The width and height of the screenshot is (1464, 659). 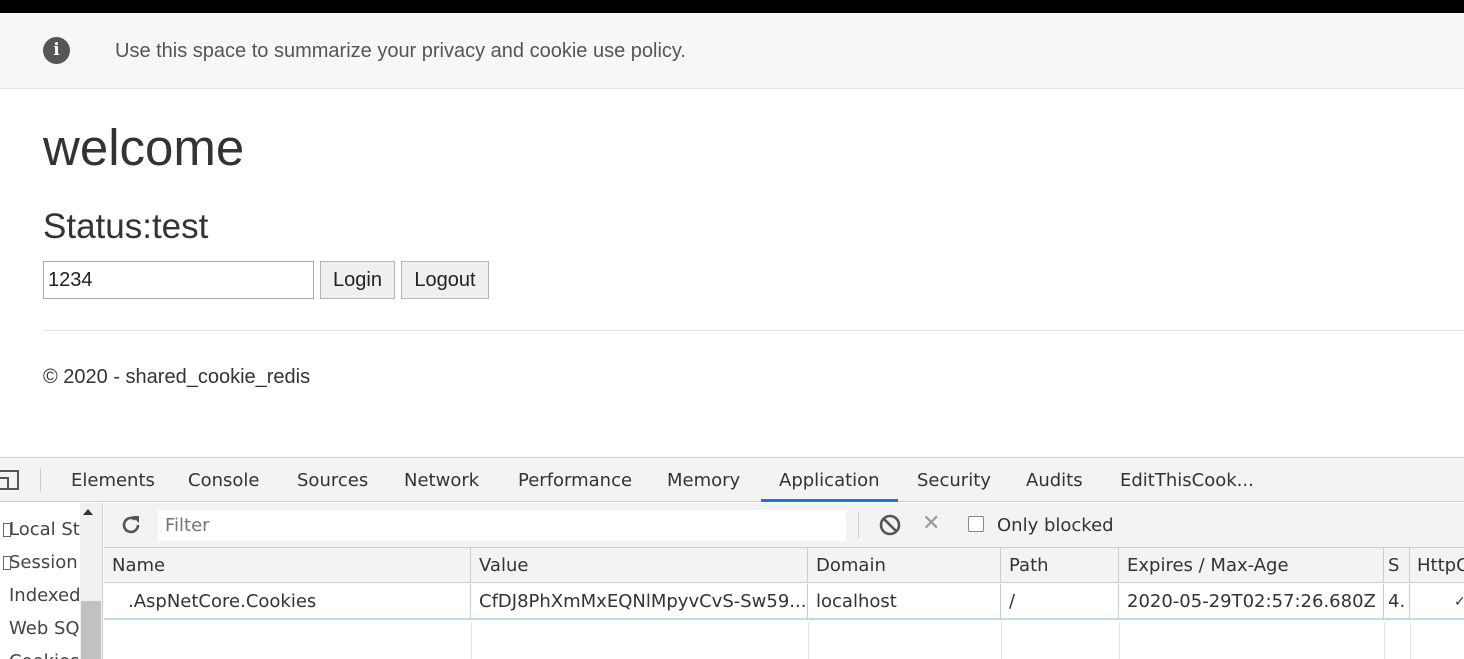 What do you see at coordinates (43, 562) in the screenshot?
I see `sidebar-item-label: Session` at bounding box center [43, 562].